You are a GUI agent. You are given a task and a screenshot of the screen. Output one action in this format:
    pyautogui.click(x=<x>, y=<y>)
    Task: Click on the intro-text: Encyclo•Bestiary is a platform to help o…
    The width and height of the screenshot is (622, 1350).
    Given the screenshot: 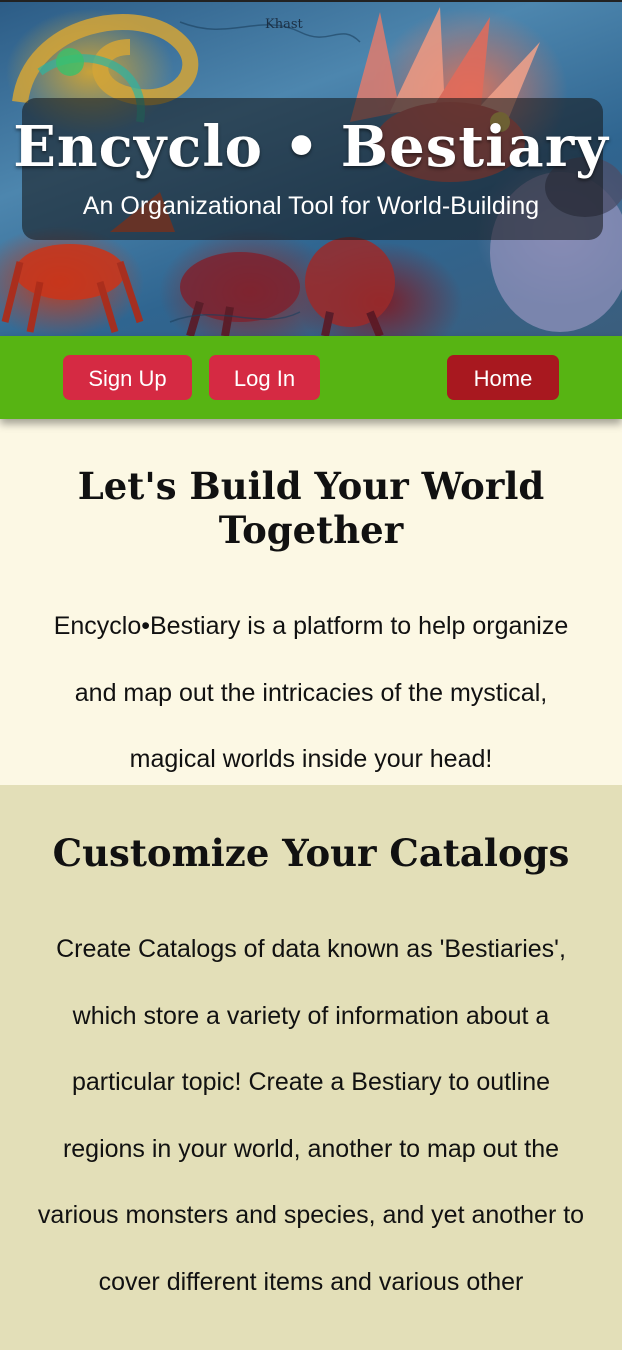 What is the action you would take?
    pyautogui.click(x=311, y=692)
    